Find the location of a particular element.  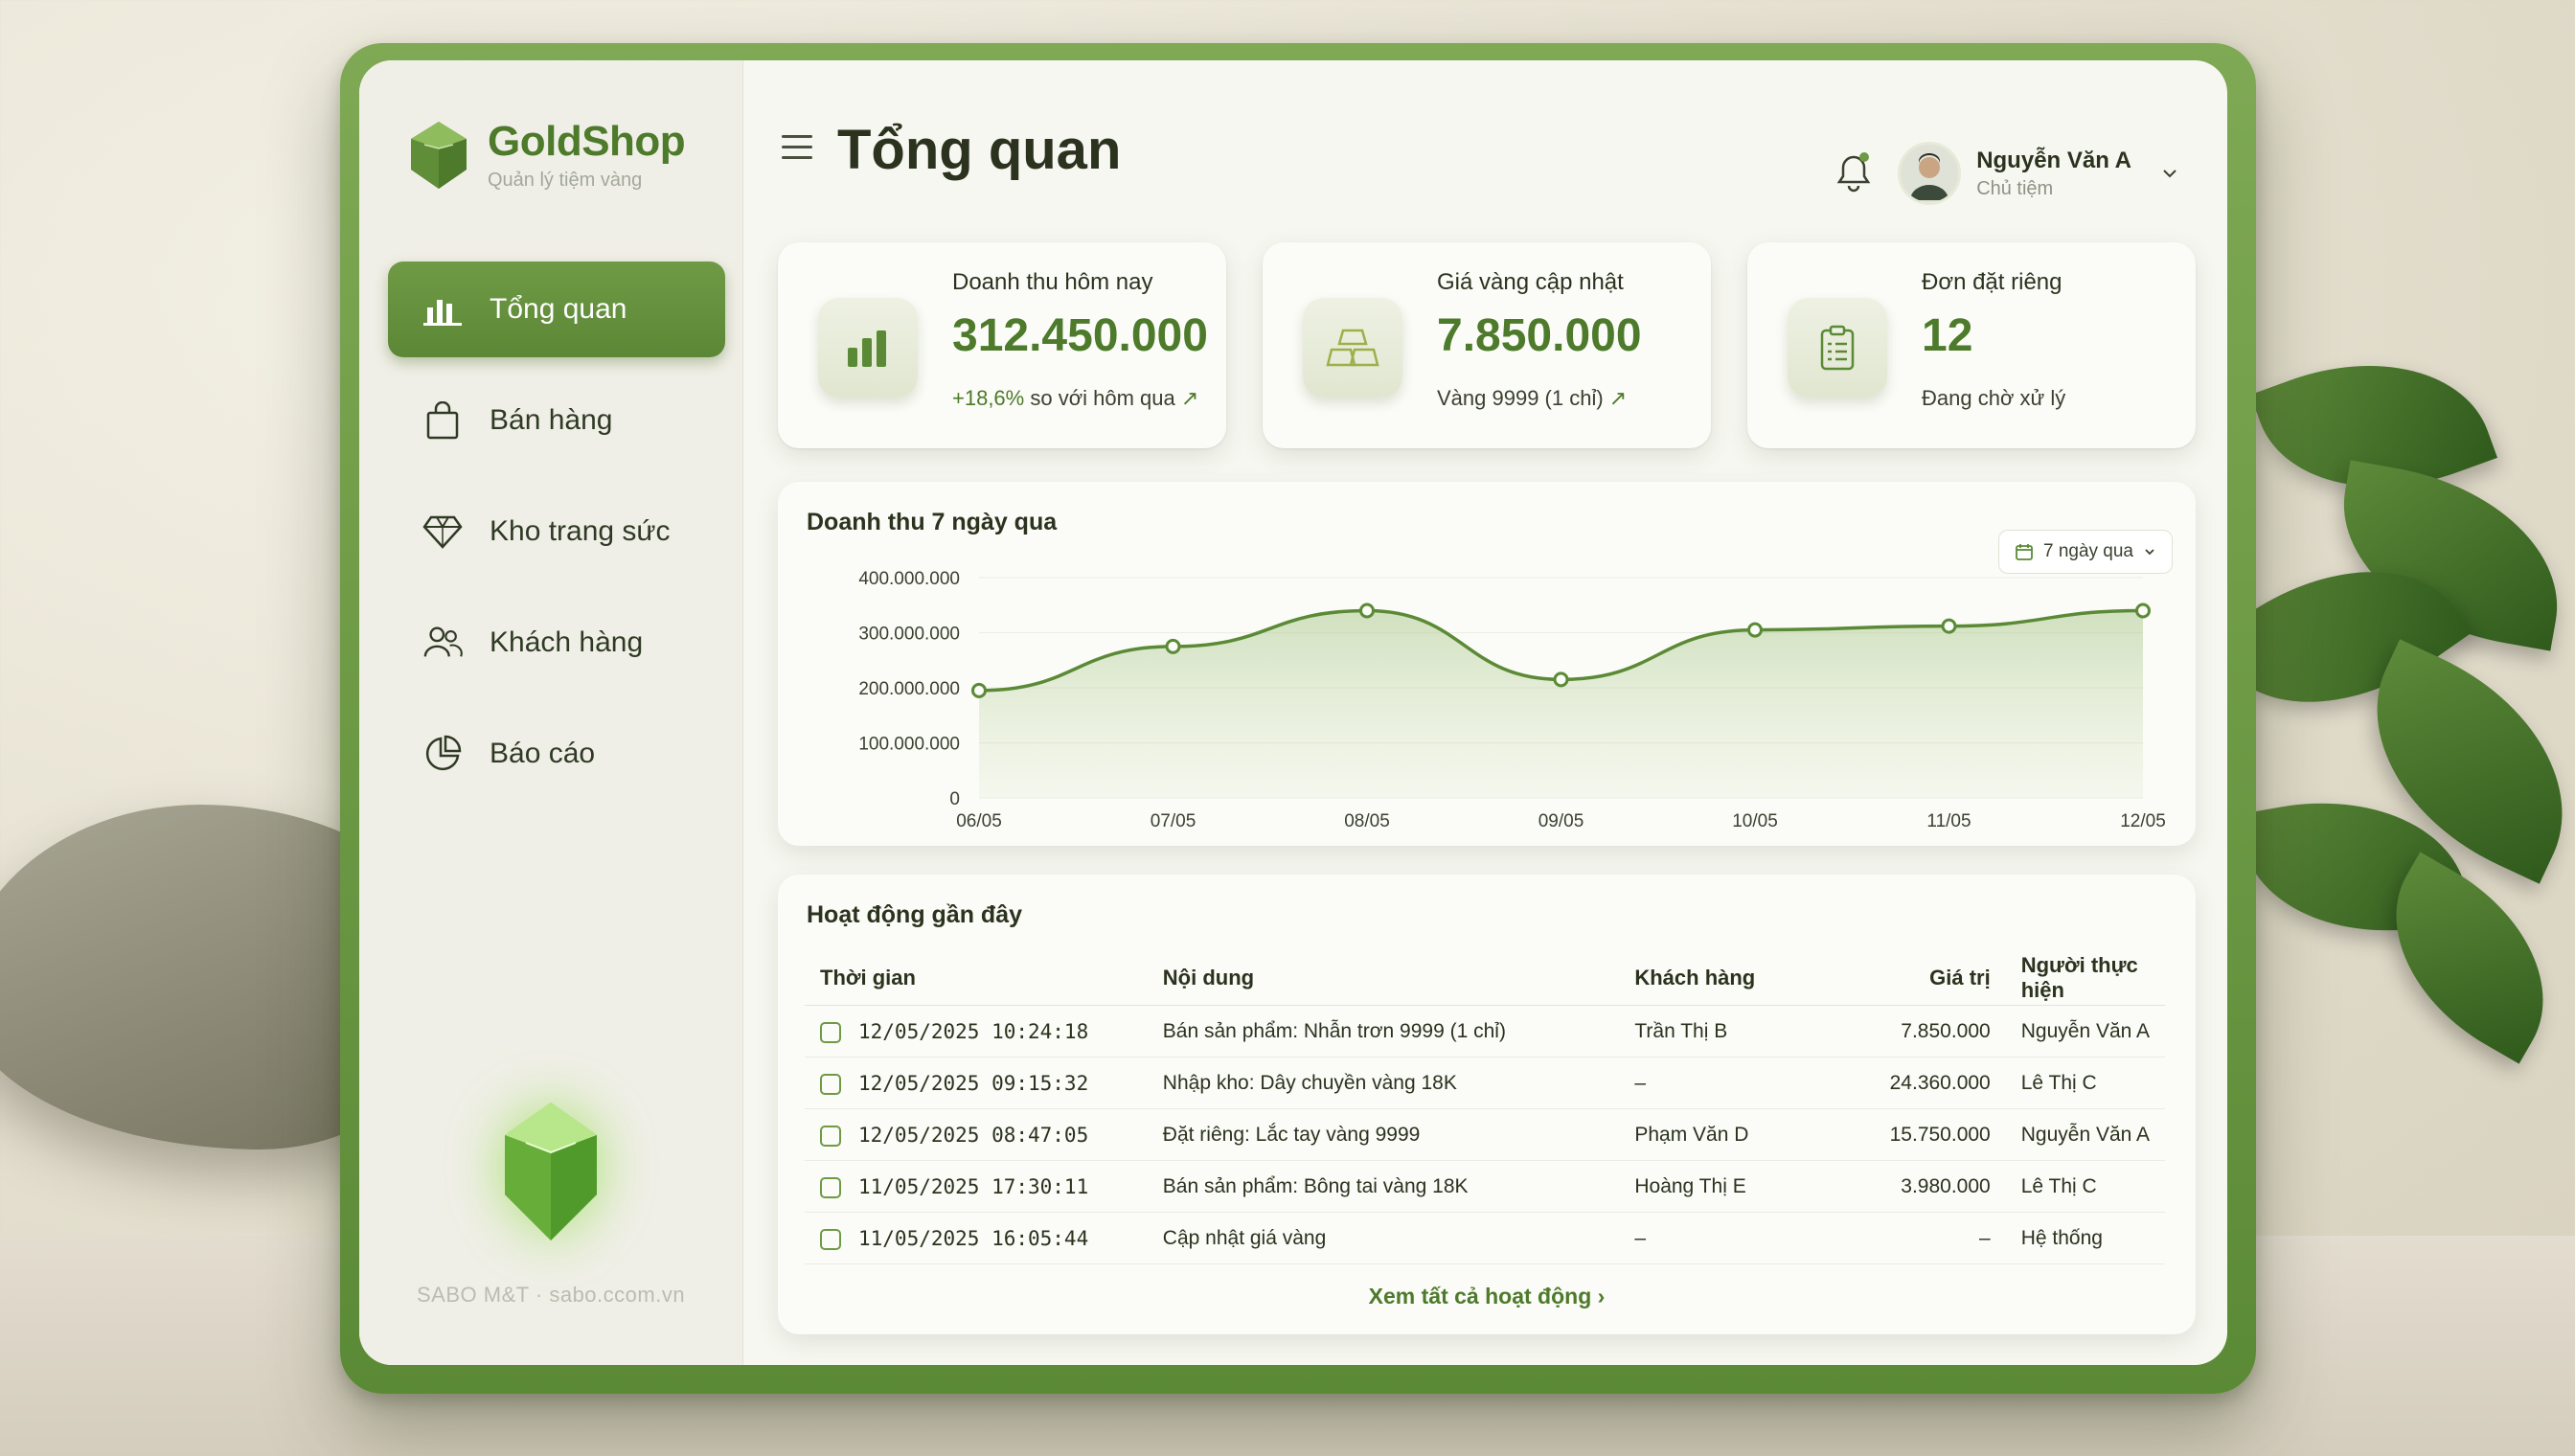

gem-logo-icon is located at coordinates (439, 155).